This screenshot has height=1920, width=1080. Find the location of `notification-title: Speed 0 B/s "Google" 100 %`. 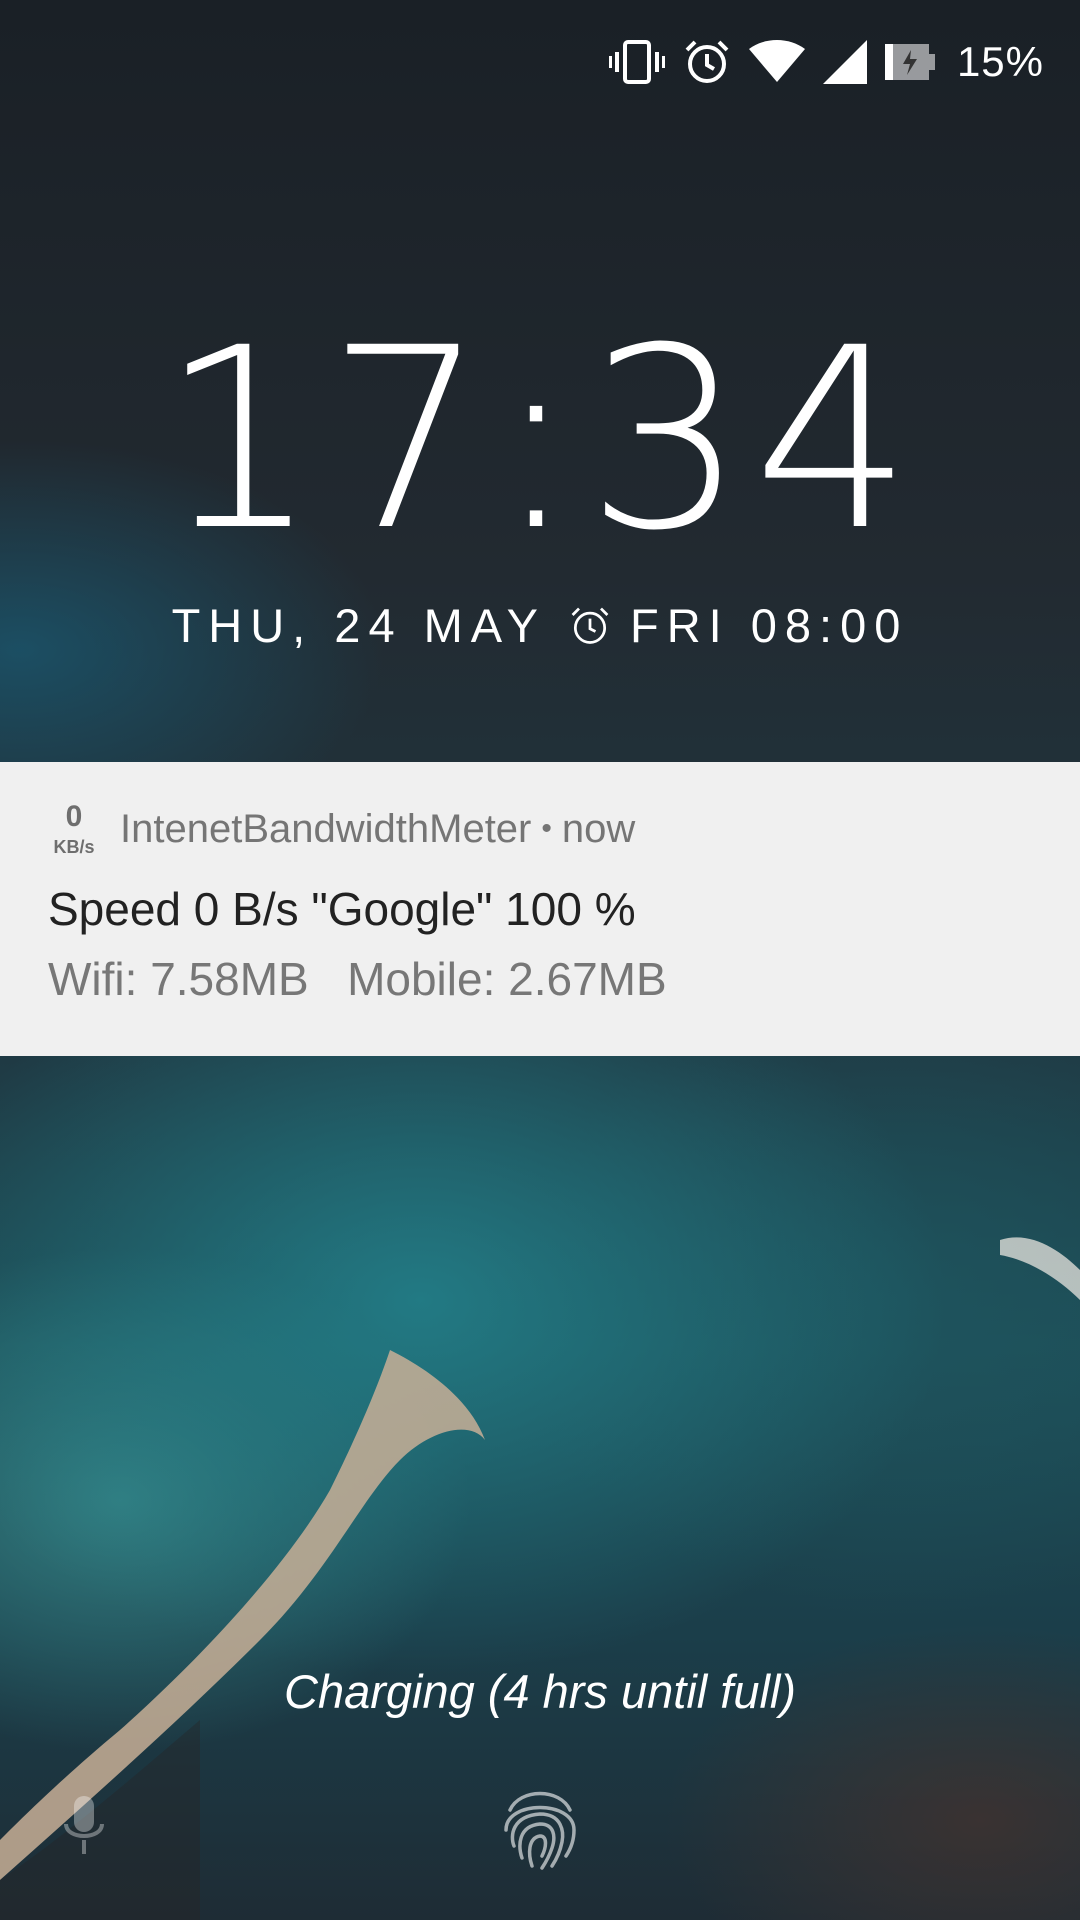

notification-title: Speed 0 B/s "Google" 100 % is located at coordinates (342, 909).